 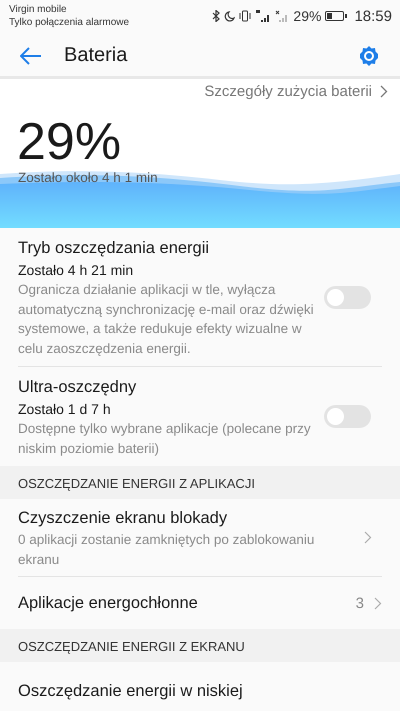 I want to click on setting-description: Dostępne tylko wybrane aplikacje (polecane przy niskim poziomie baterii), so click(x=165, y=439).